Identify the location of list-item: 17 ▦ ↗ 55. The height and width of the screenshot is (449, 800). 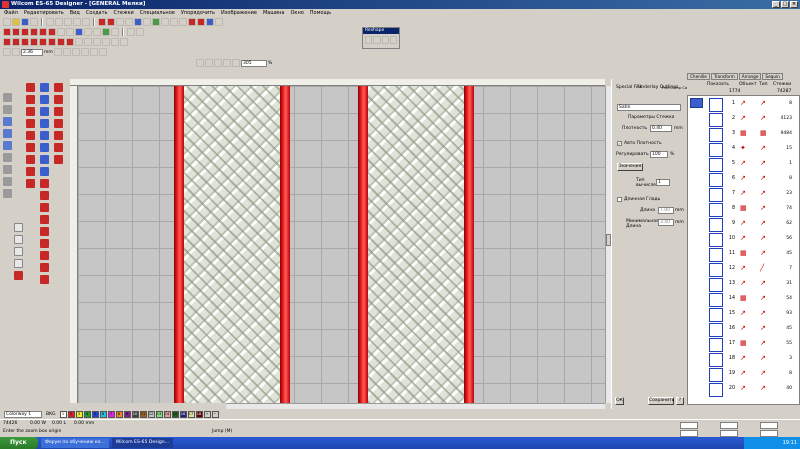
(742, 344).